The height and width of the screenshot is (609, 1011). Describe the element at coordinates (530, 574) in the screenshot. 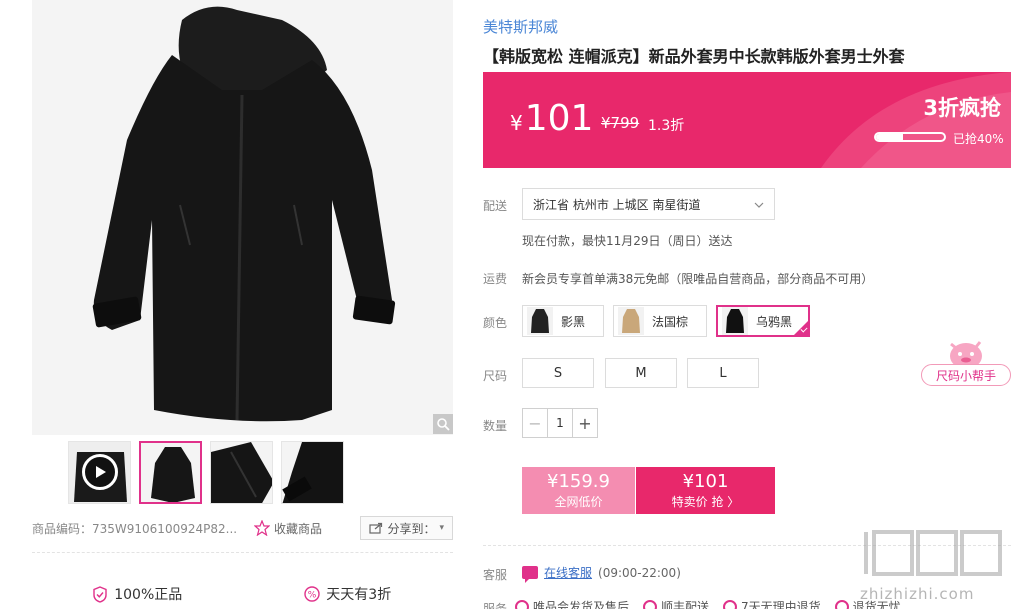

I see `chat-icon` at that location.